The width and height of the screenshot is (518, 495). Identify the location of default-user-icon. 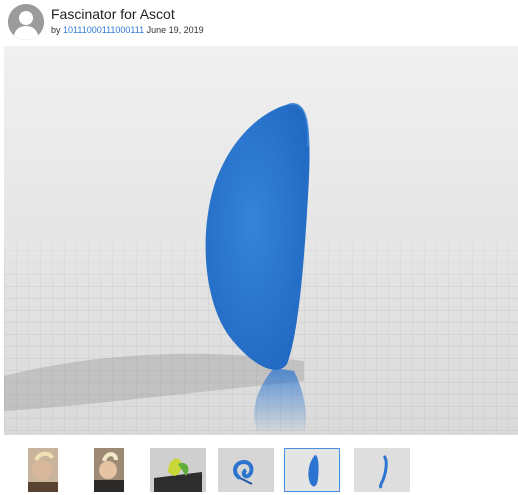
(26, 22).